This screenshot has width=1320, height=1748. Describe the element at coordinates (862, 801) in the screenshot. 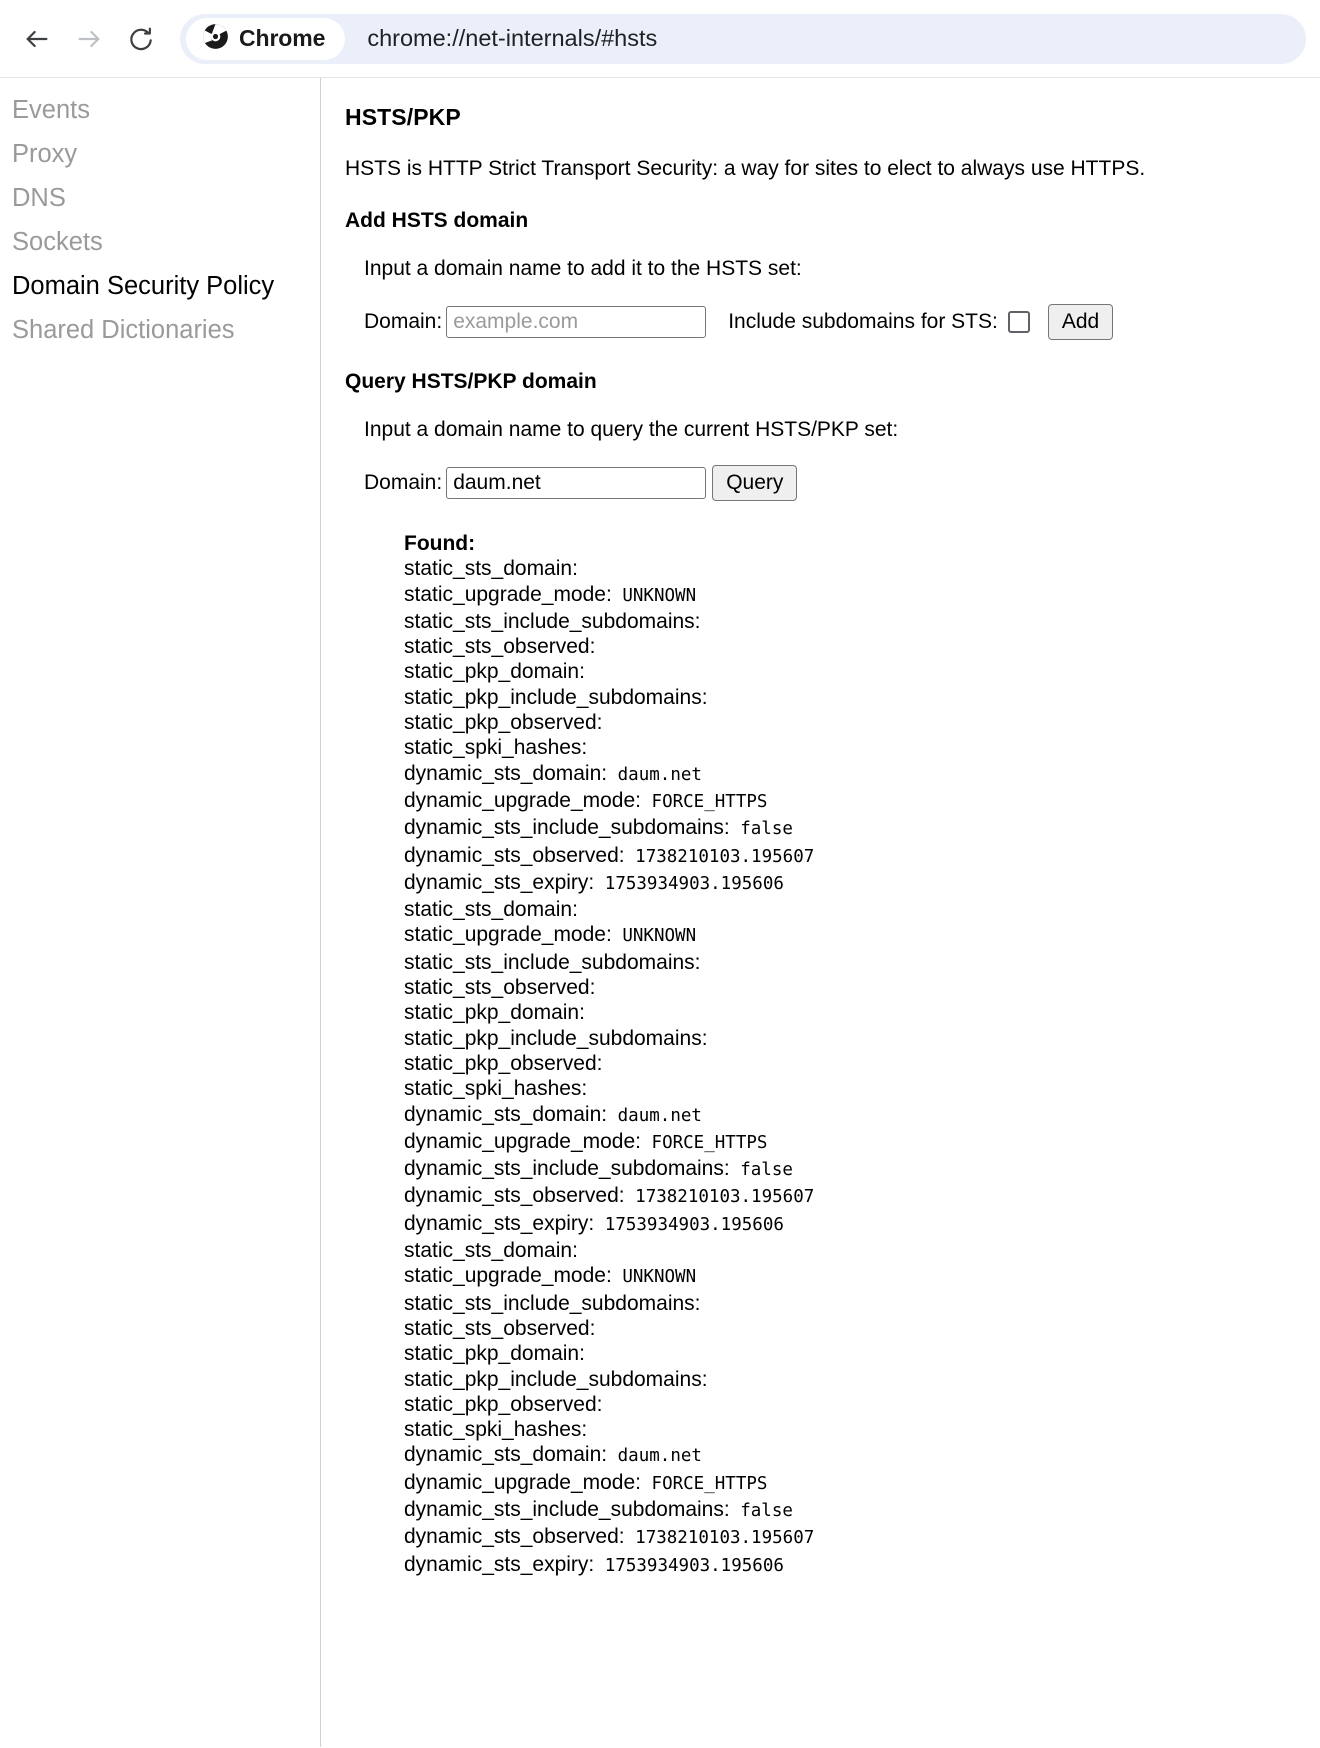

I see `result-line: dynamic_upgrade_mode: FORCE_HTTPS` at that location.